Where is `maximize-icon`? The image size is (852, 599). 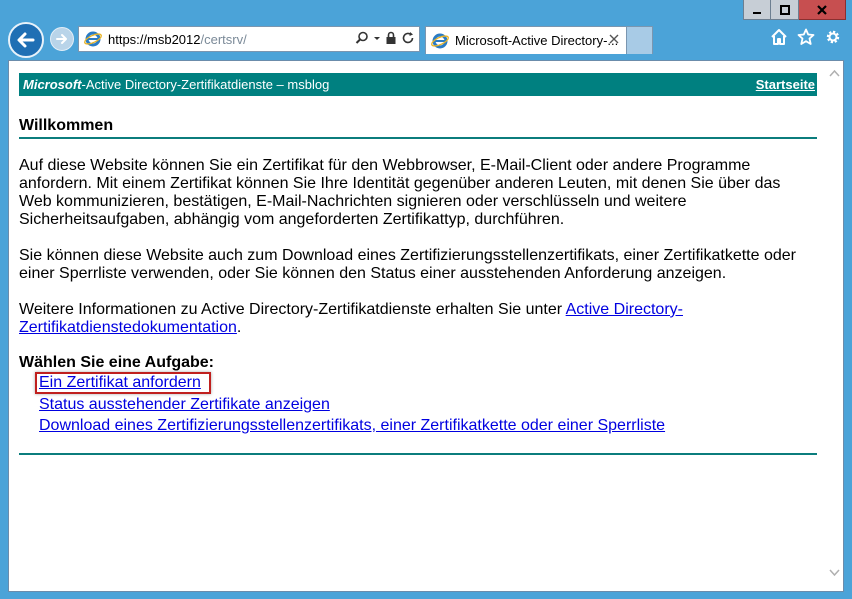
maximize-icon is located at coordinates (784, 9).